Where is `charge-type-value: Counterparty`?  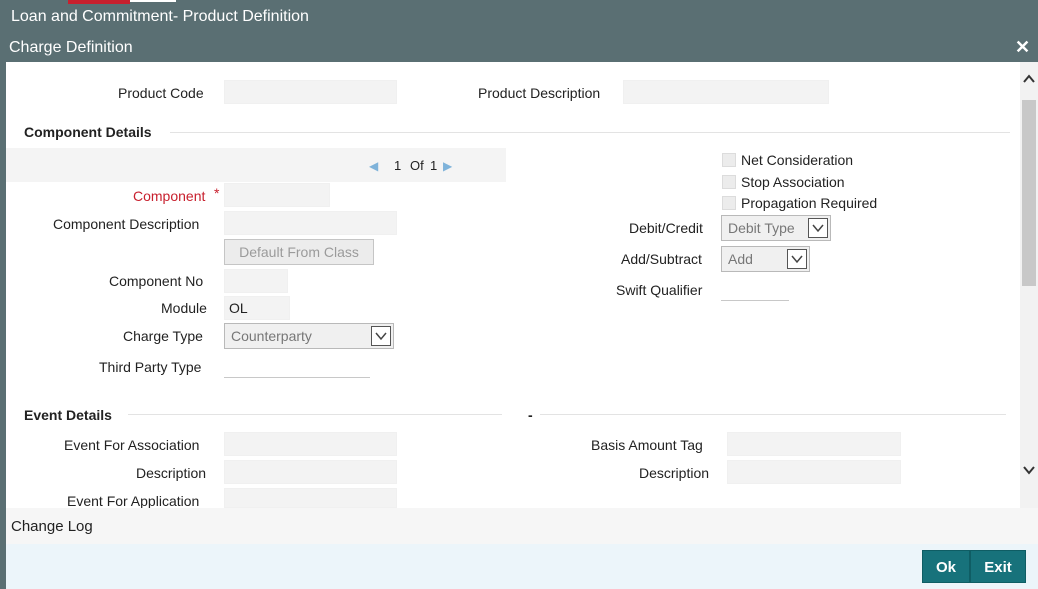
charge-type-value: Counterparty is located at coordinates (271, 336).